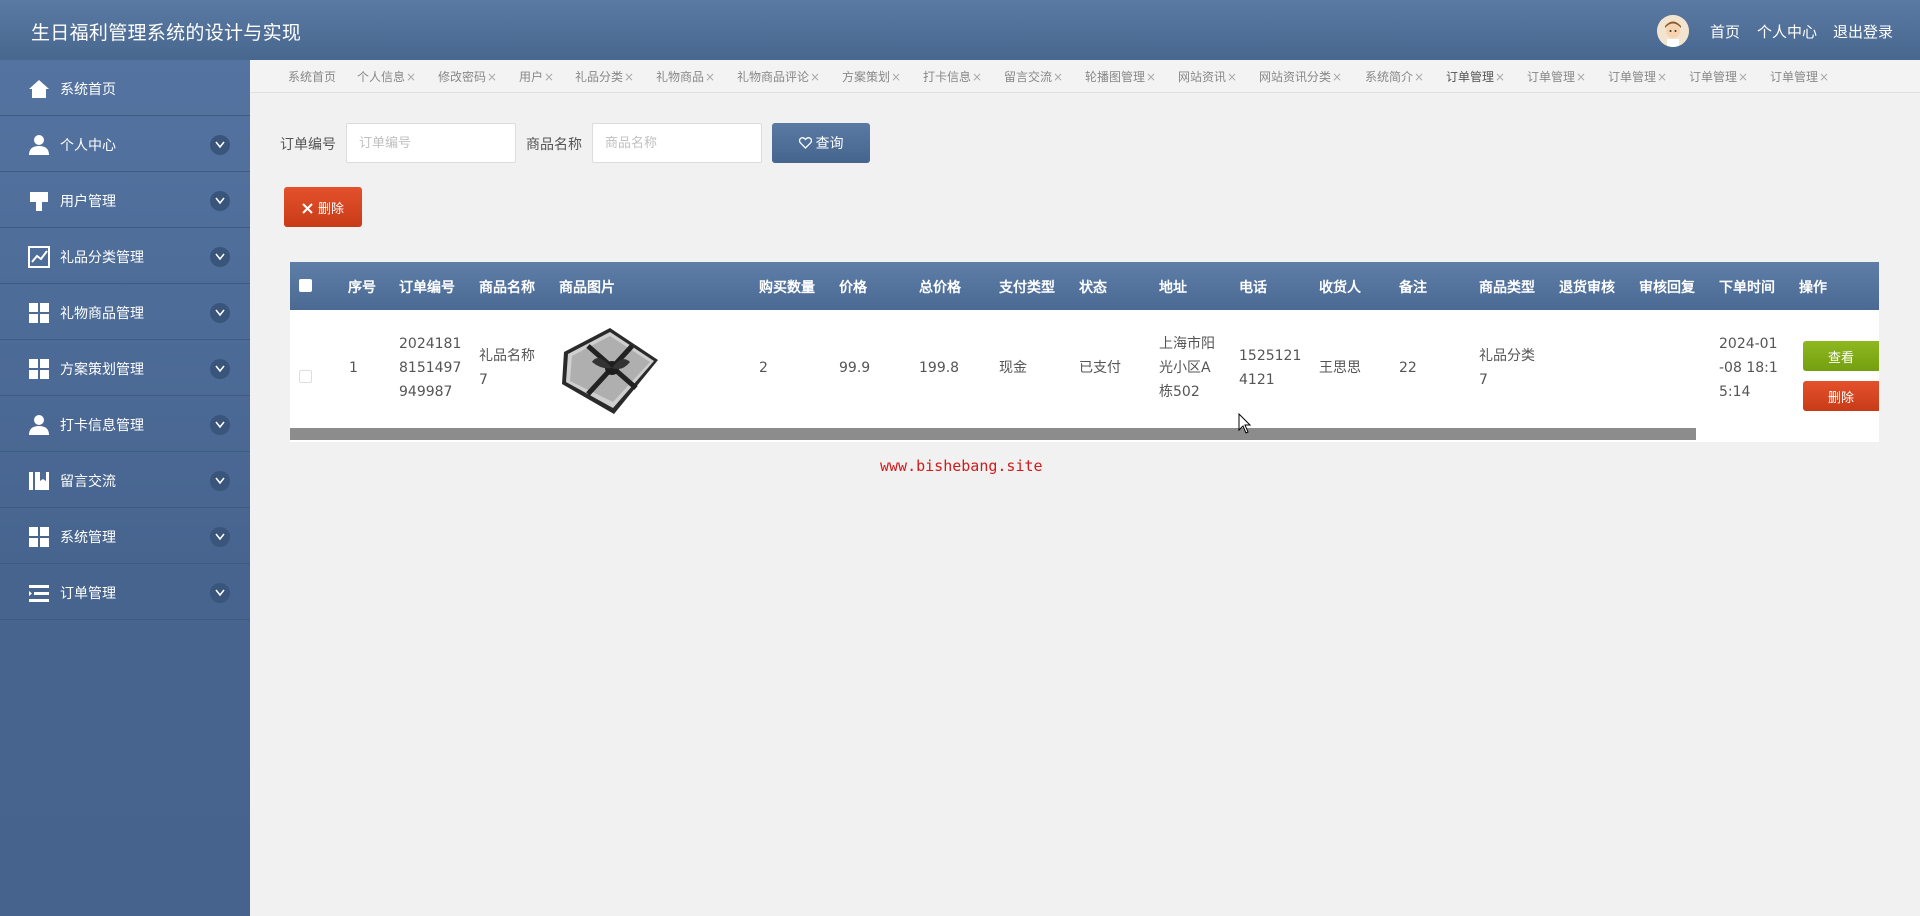 The height and width of the screenshot is (916, 1920). Describe the element at coordinates (821, 143) in the screenshot. I see `query-button: 查询` at that location.